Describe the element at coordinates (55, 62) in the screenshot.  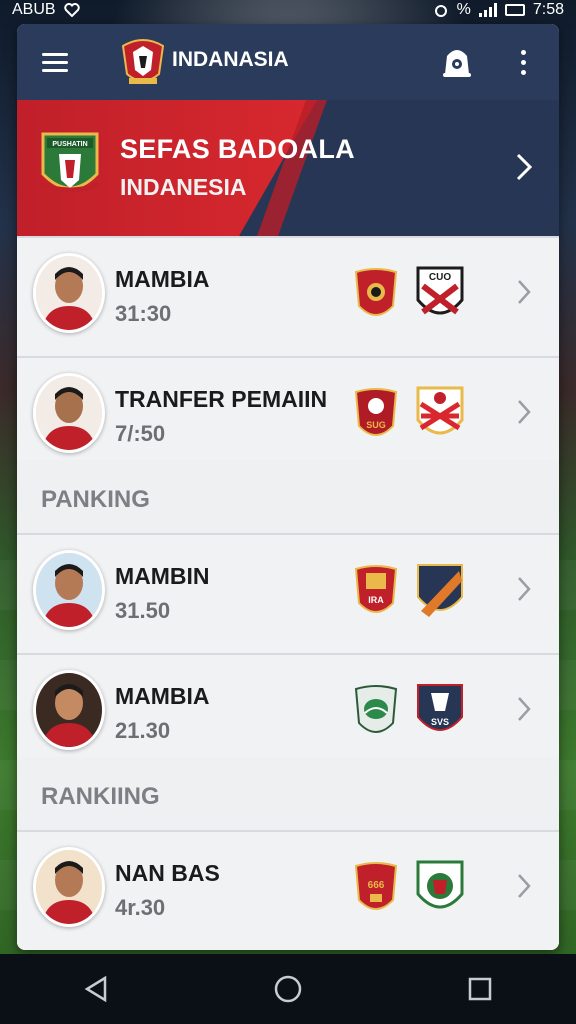
I see `hamburger-icon` at that location.